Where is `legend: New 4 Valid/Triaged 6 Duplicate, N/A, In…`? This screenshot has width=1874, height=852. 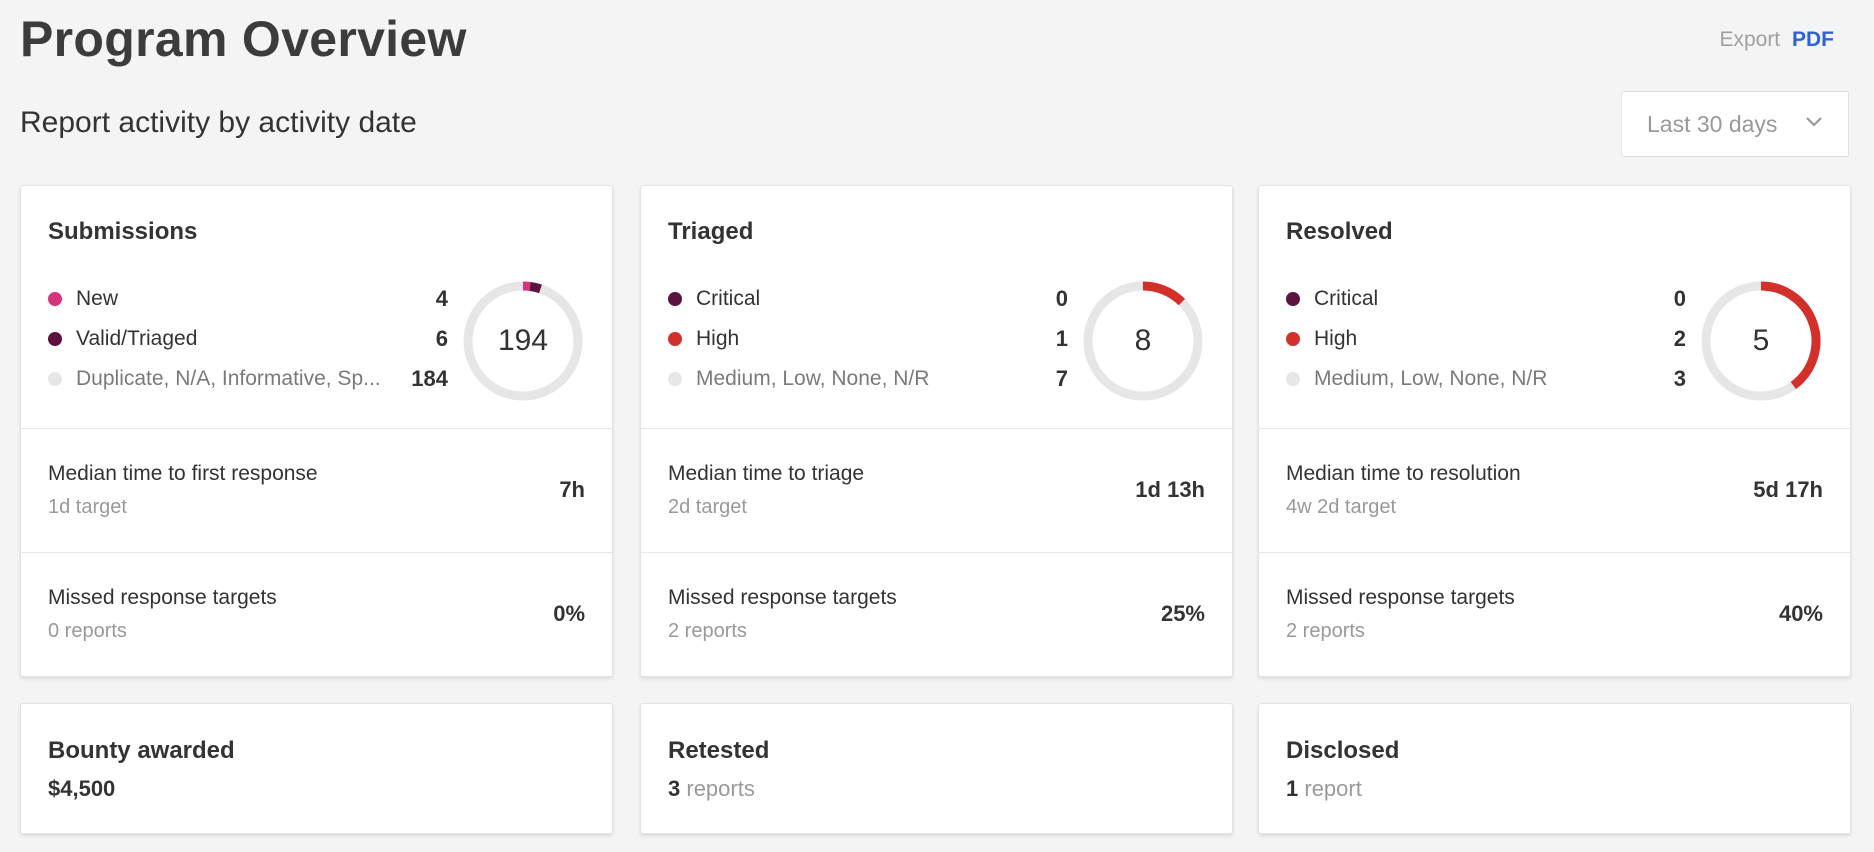
legend: New 4 Valid/Triaged 6 Duplicate, N/A, In… is located at coordinates (248, 339).